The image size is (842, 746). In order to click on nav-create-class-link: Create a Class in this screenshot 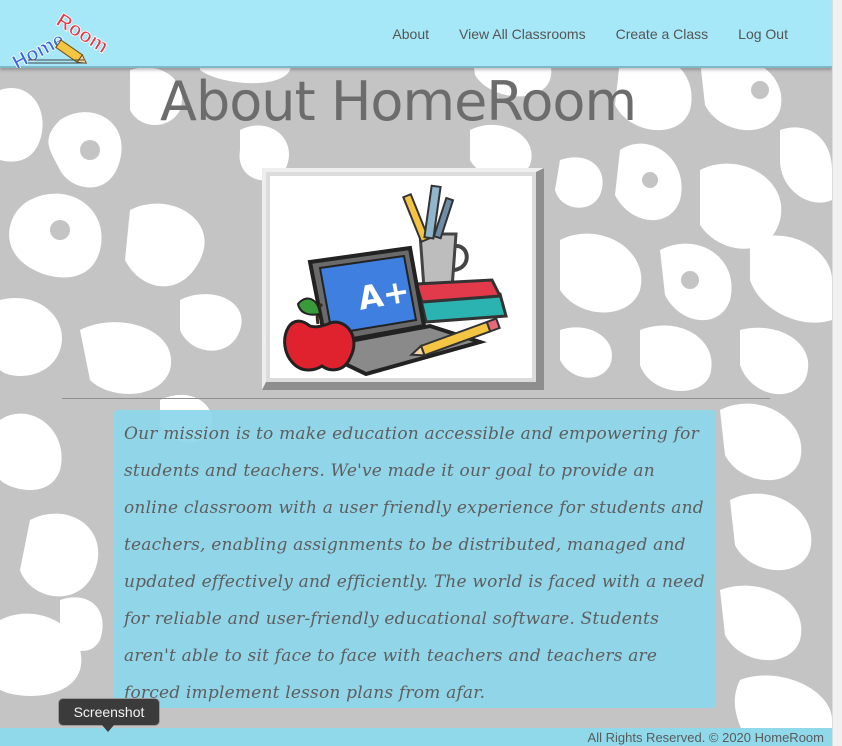, I will do `click(662, 34)`.